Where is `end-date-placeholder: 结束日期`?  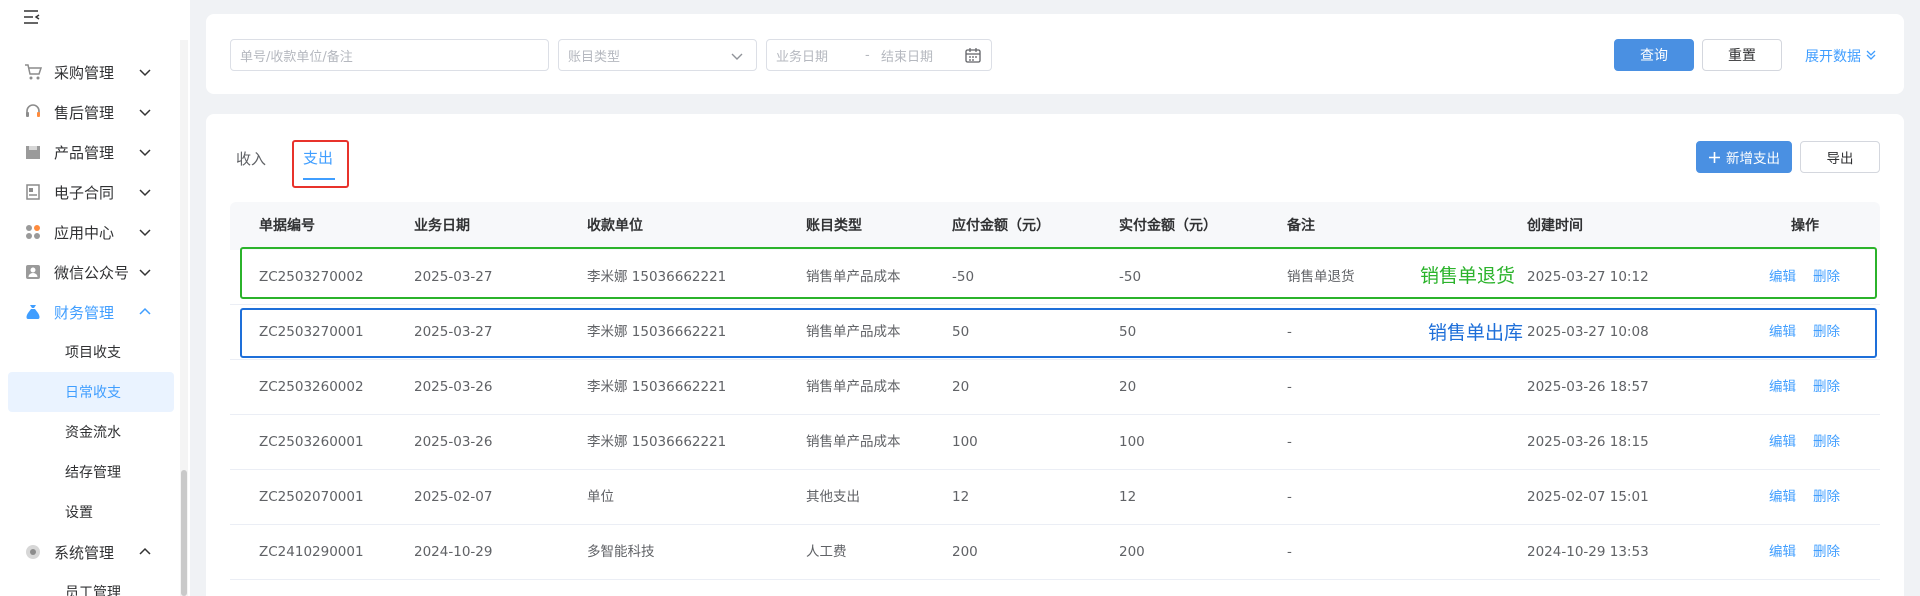 end-date-placeholder: 结束日期 is located at coordinates (907, 55).